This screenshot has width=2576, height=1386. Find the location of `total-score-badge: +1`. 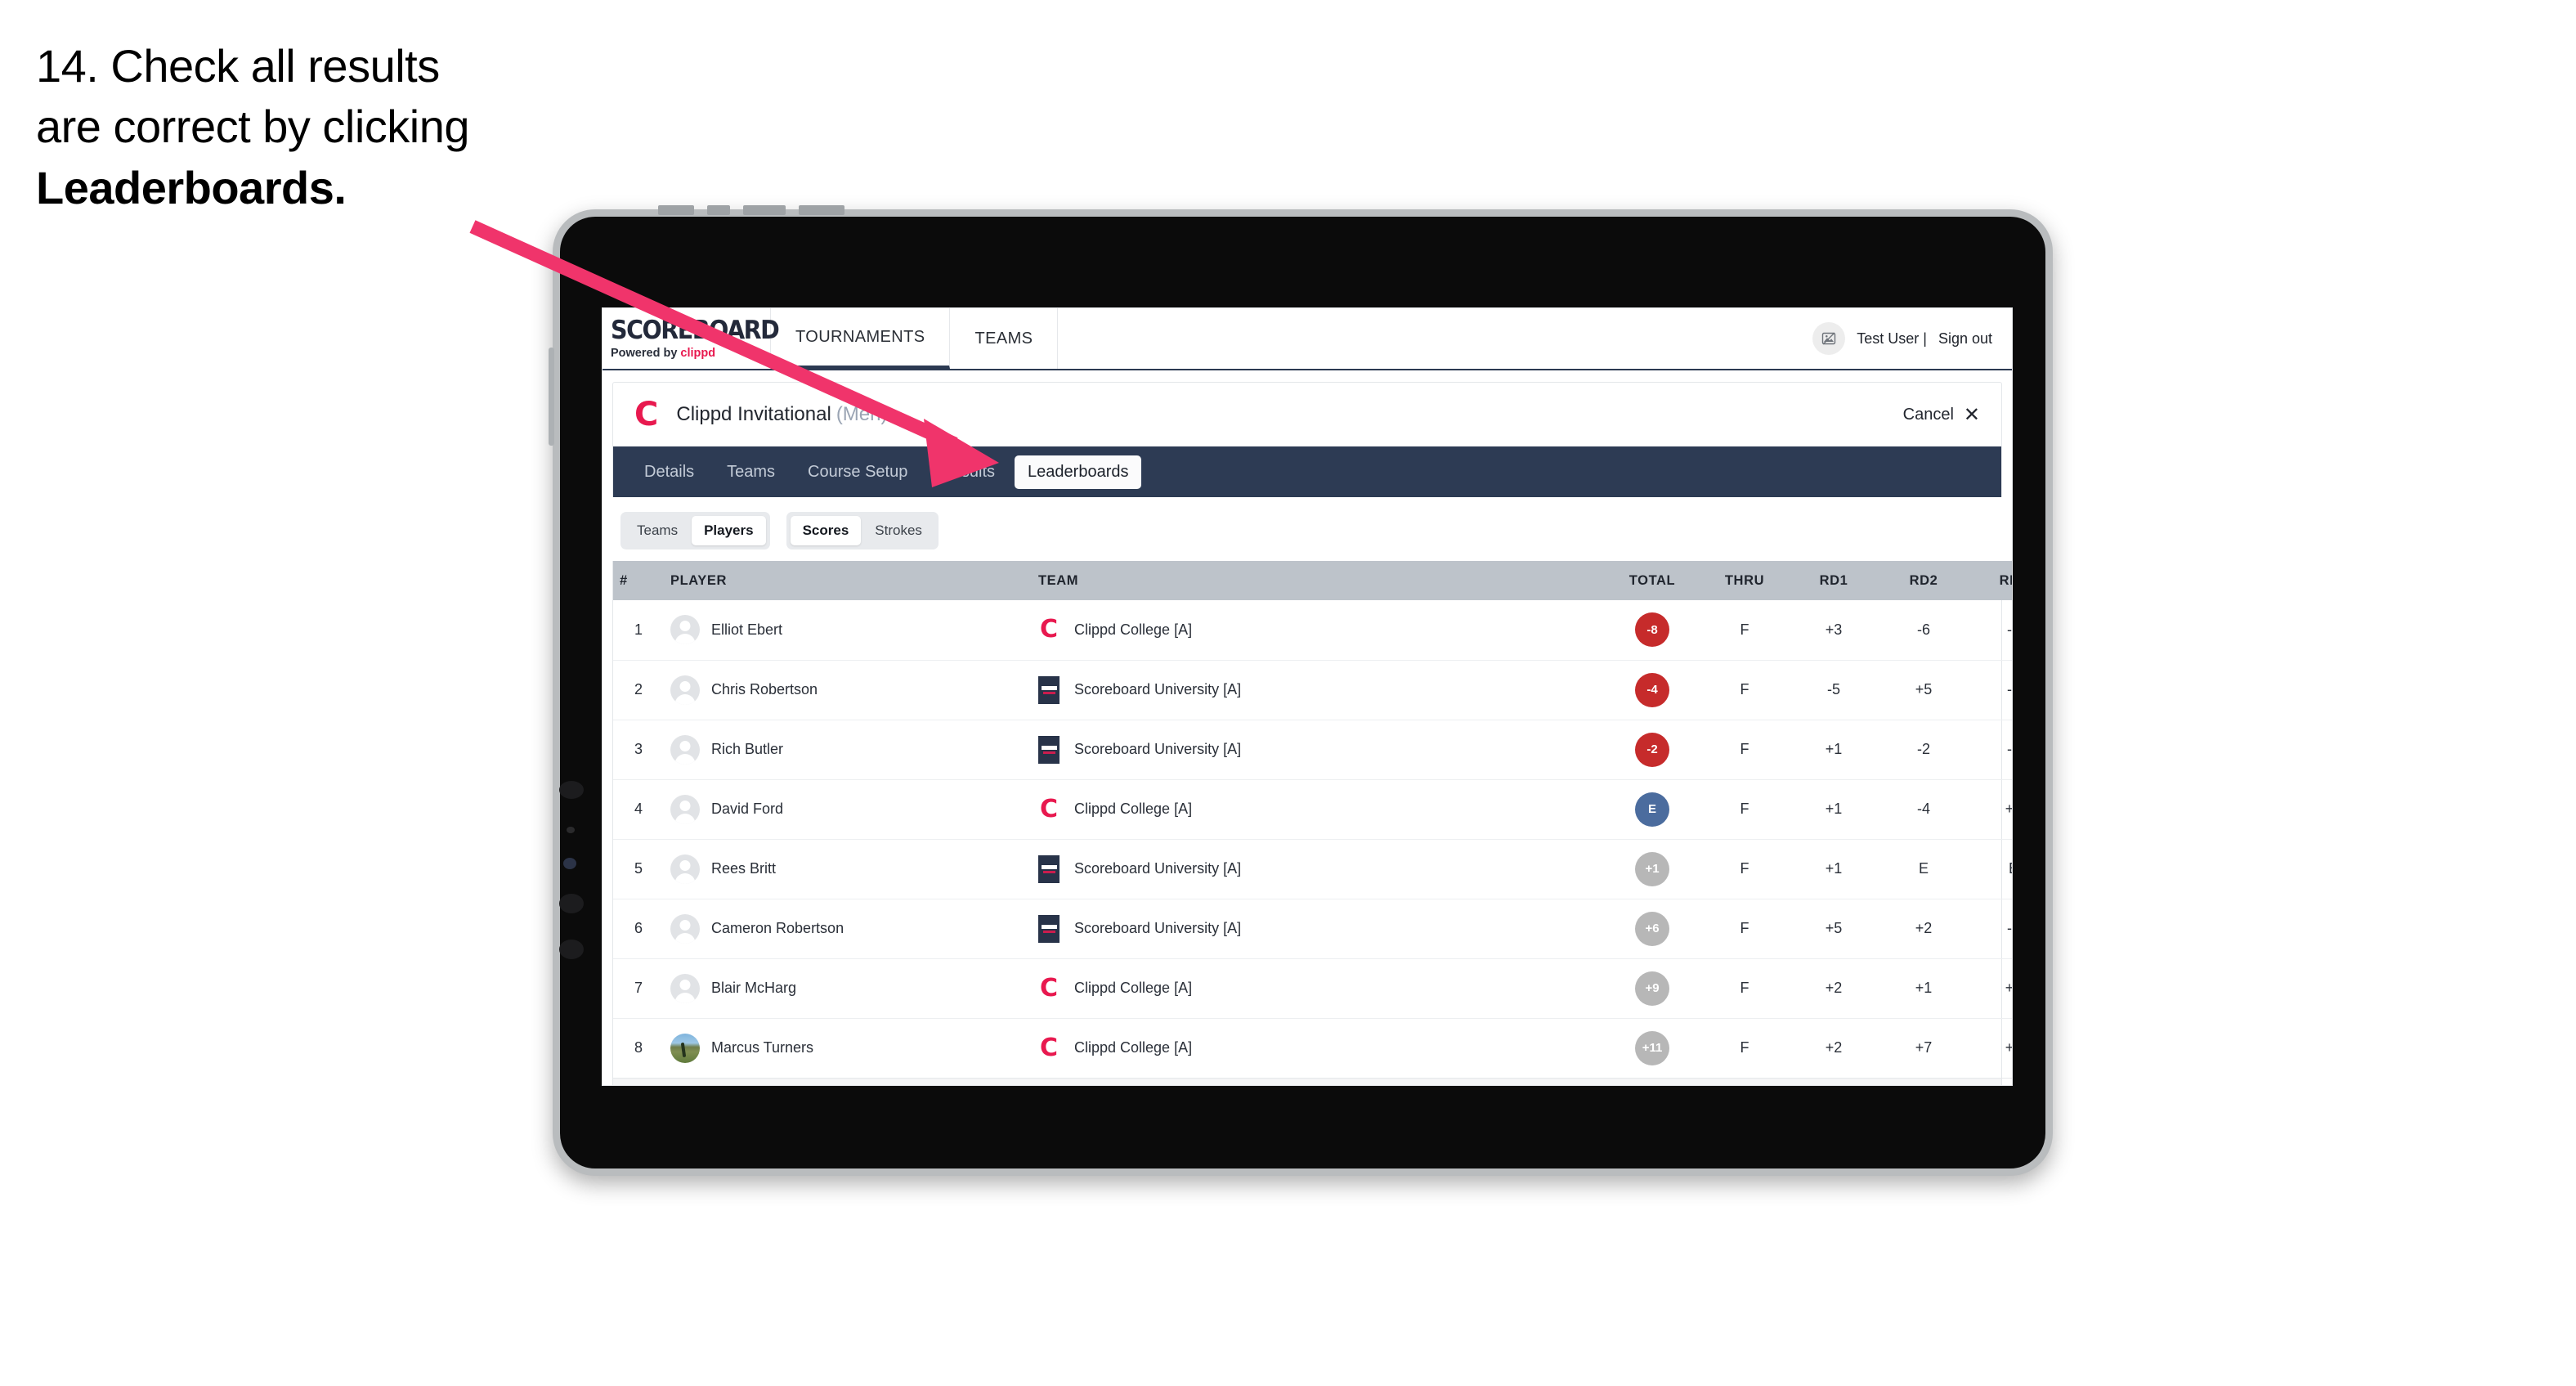

total-score-badge: +1 is located at coordinates (1652, 868).